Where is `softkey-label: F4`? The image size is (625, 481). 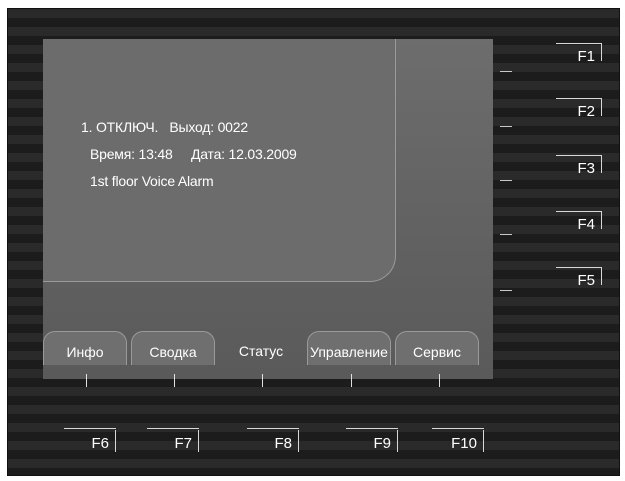
softkey-label: F4 is located at coordinates (586, 224).